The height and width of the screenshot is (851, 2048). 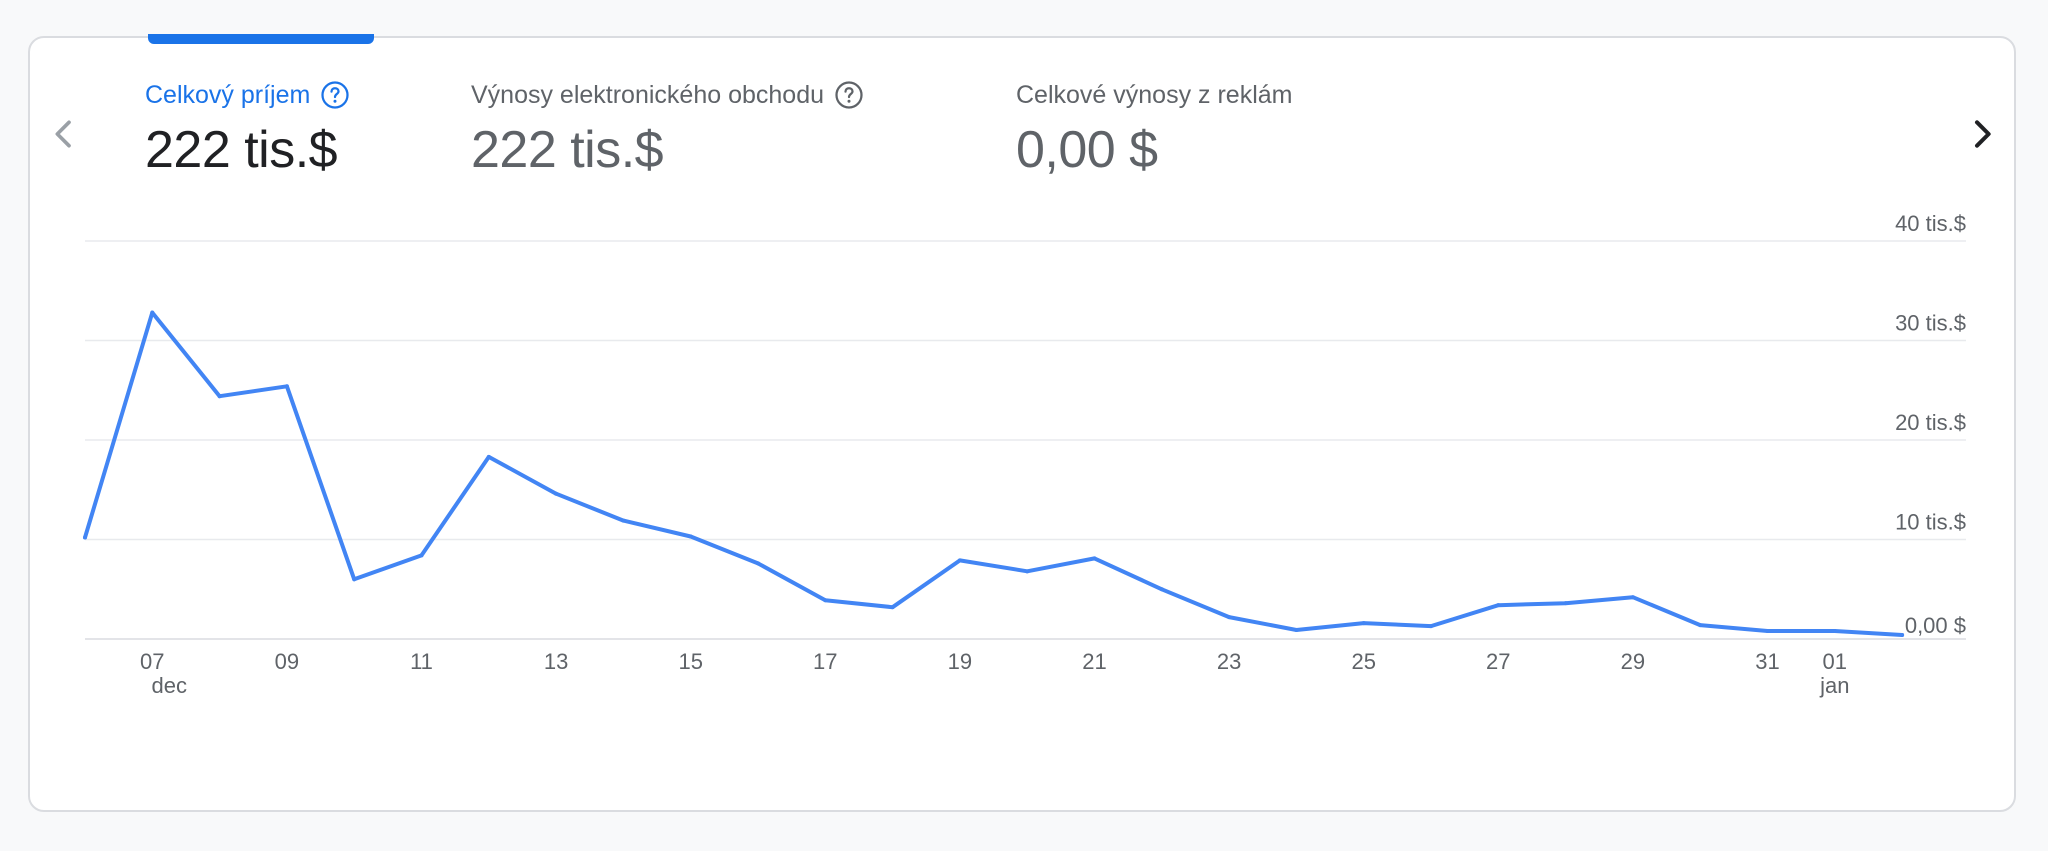 I want to click on metric-label: Výnosy elektronického obchodu, so click(x=667, y=95).